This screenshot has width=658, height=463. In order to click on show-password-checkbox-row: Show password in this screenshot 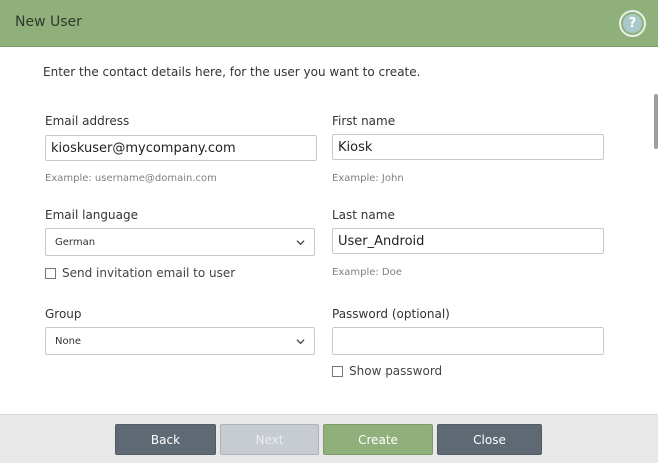, I will do `click(387, 371)`.